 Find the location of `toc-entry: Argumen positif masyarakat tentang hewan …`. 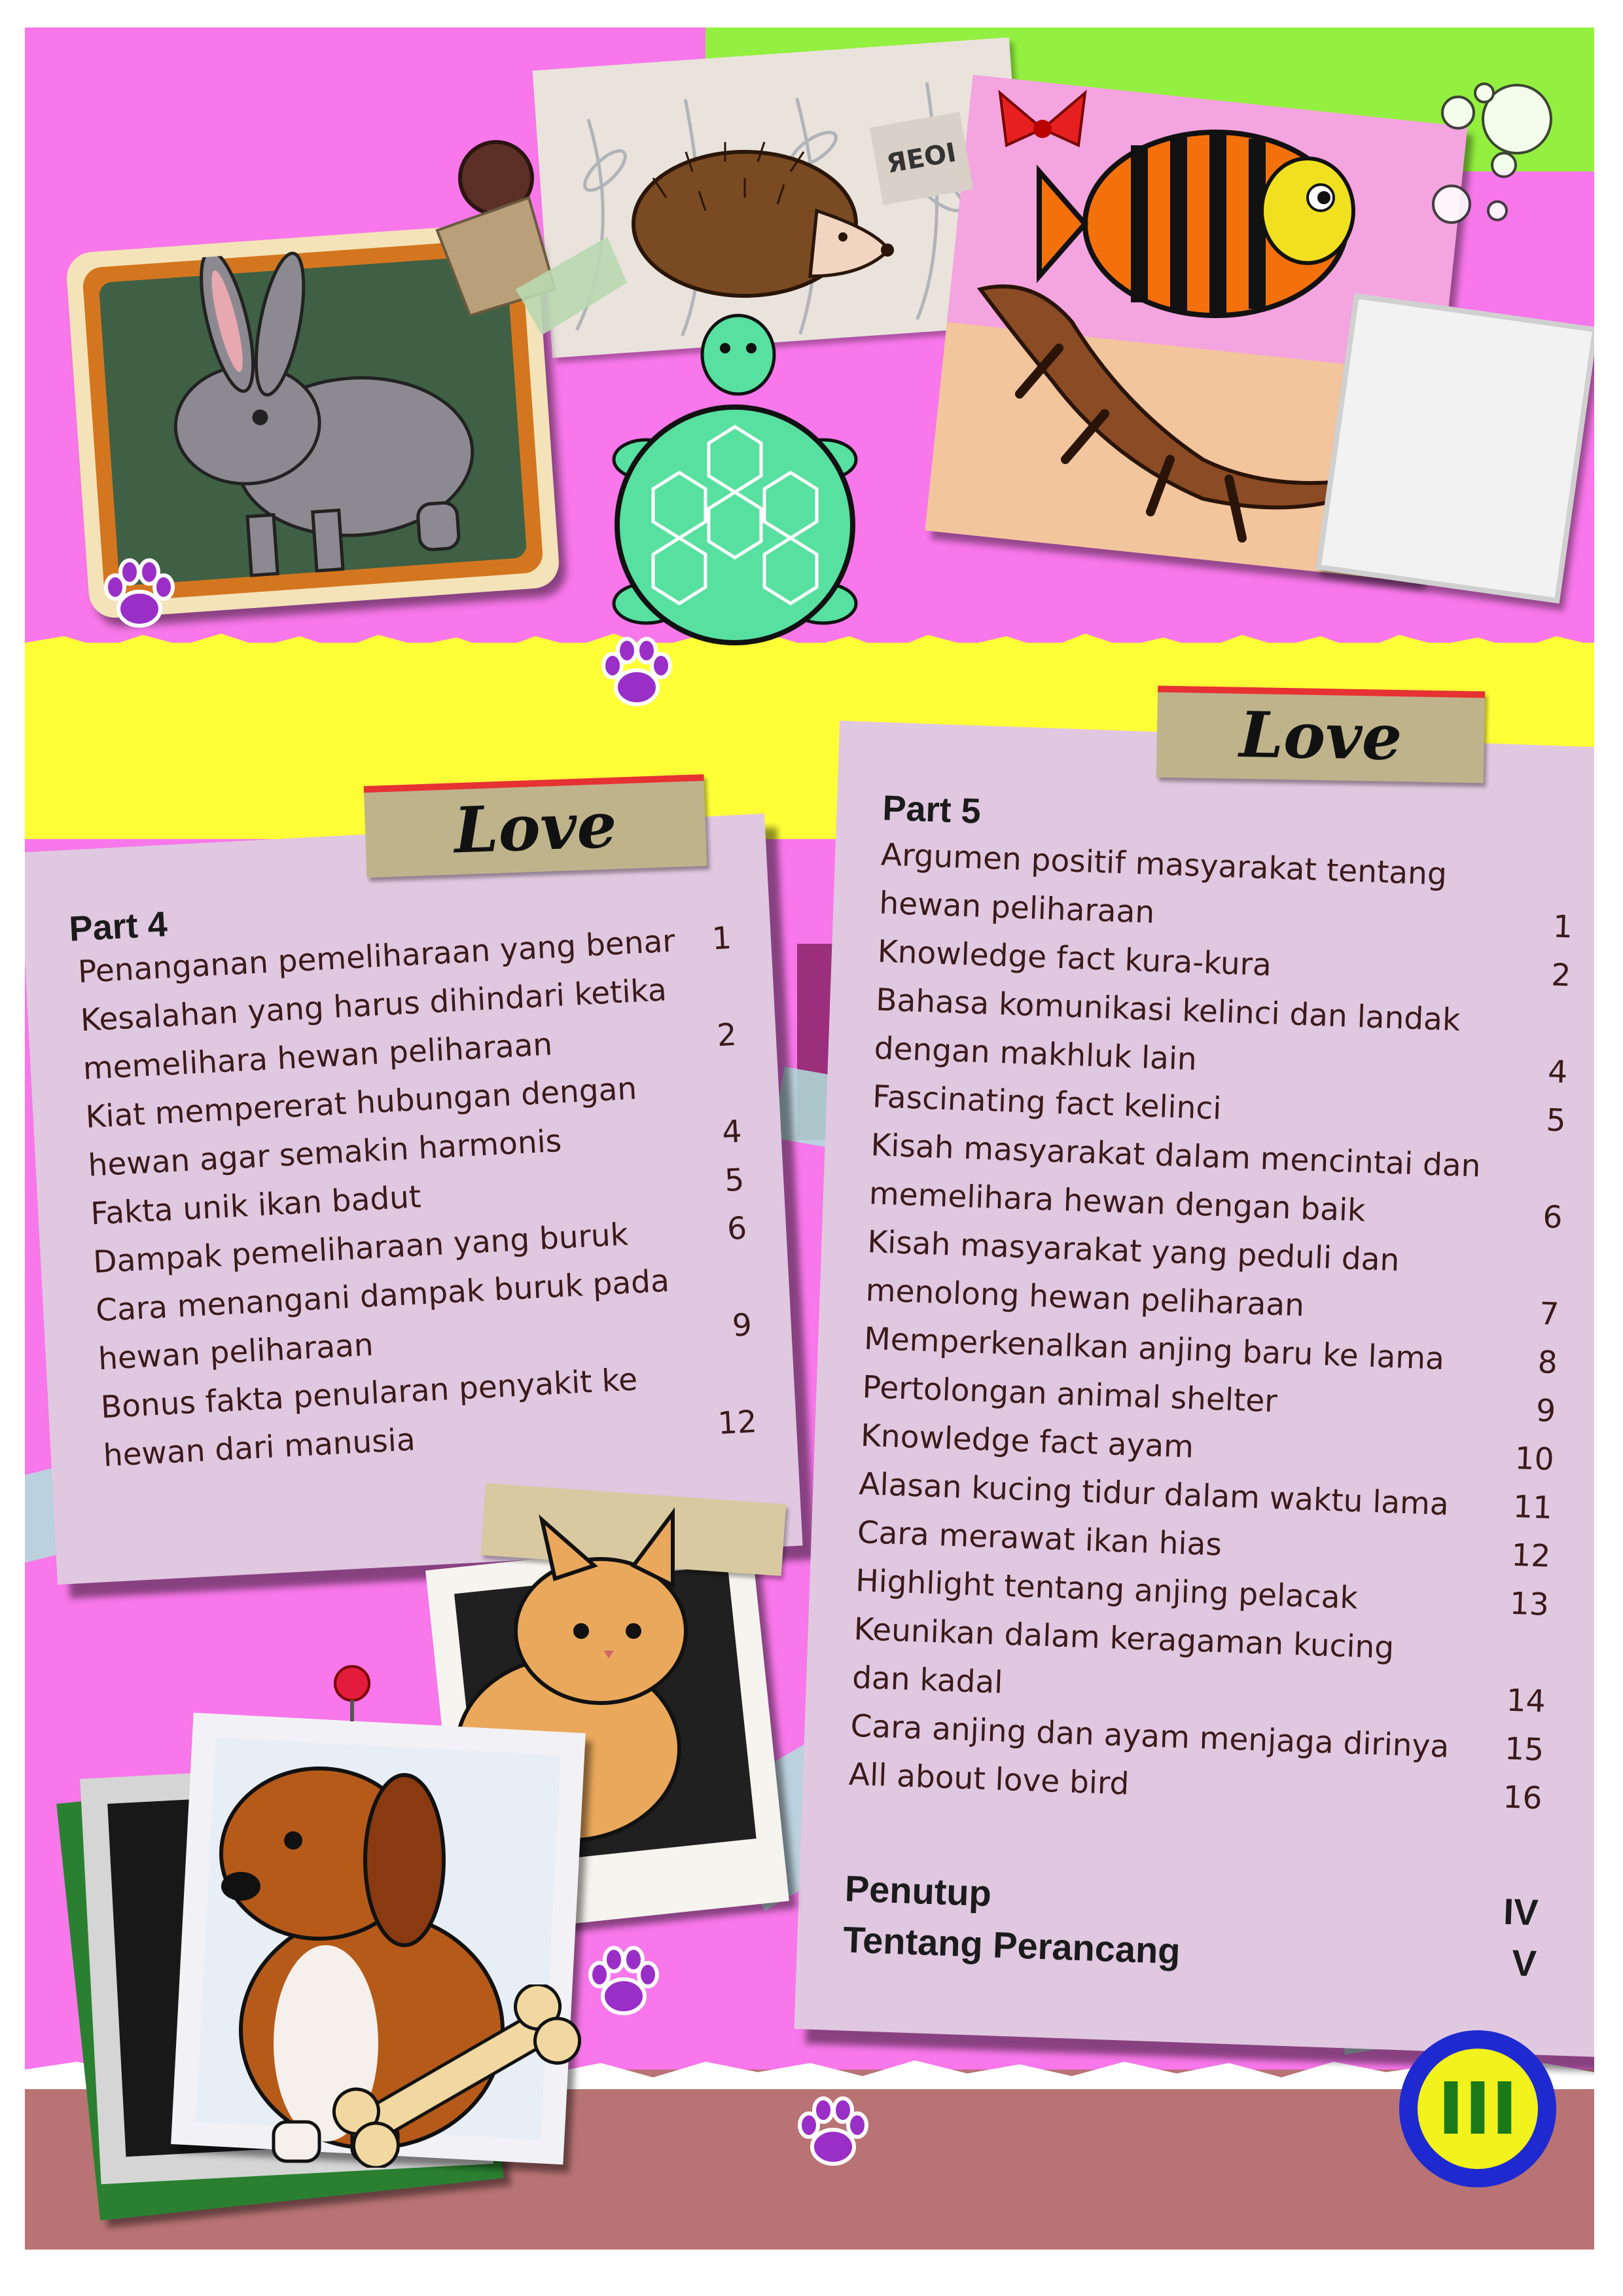

toc-entry: Argumen positif masyarakat tentang hewan … is located at coordinates (1227, 890).